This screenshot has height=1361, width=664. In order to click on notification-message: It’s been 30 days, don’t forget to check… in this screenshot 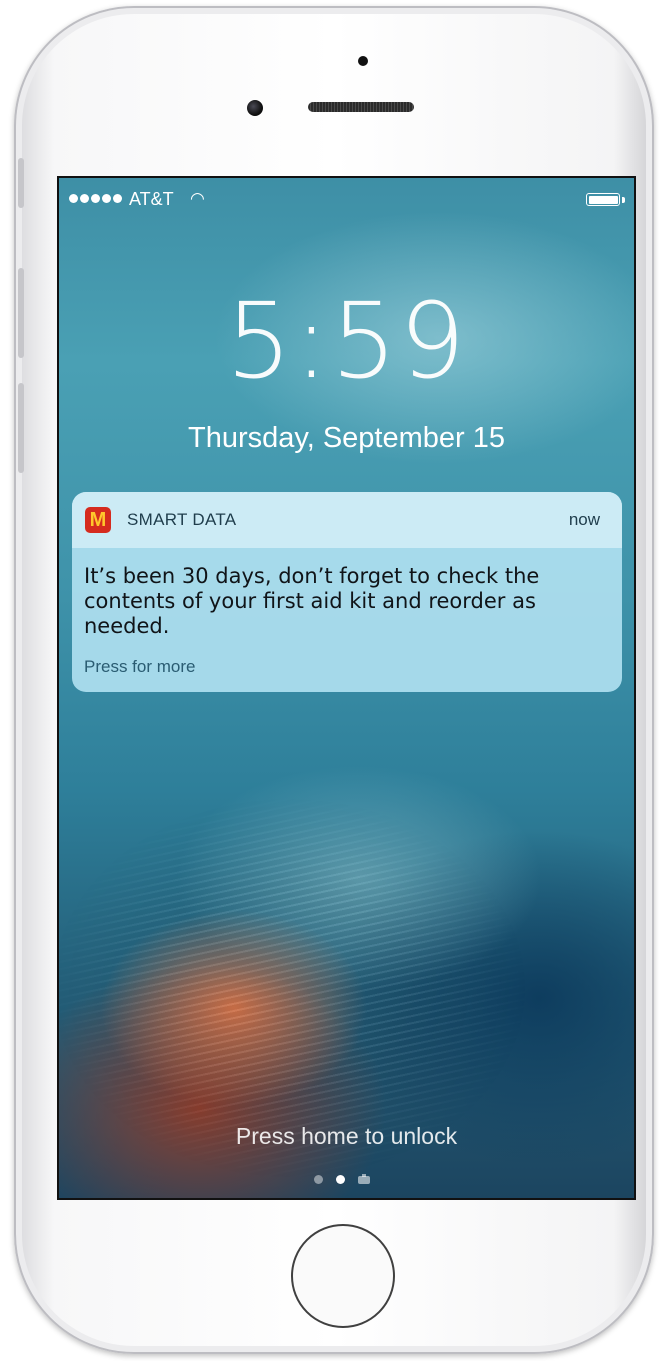, I will do `click(312, 601)`.